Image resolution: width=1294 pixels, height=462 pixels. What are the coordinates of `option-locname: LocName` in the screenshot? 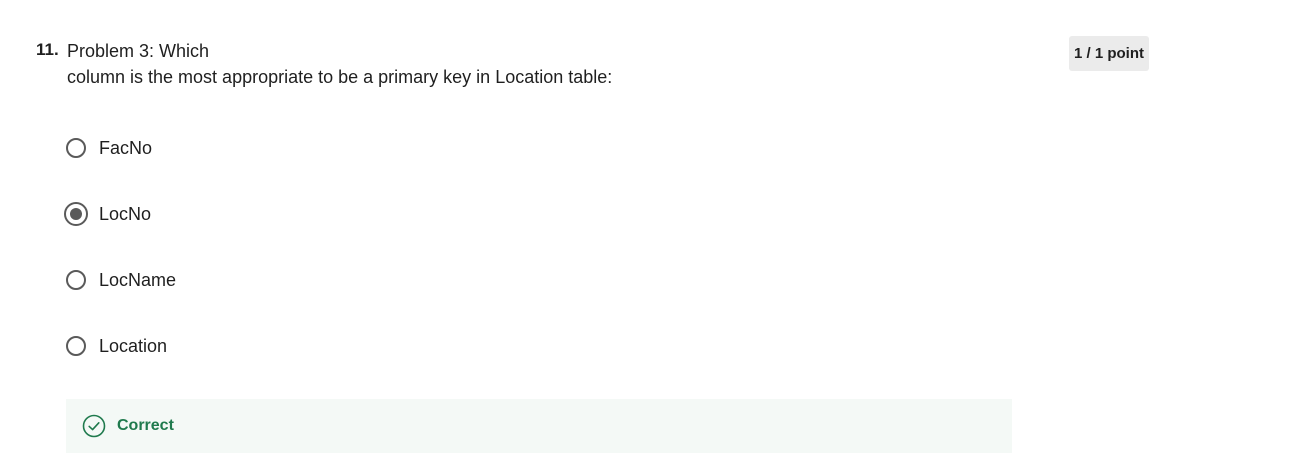 It's located at (121, 280).